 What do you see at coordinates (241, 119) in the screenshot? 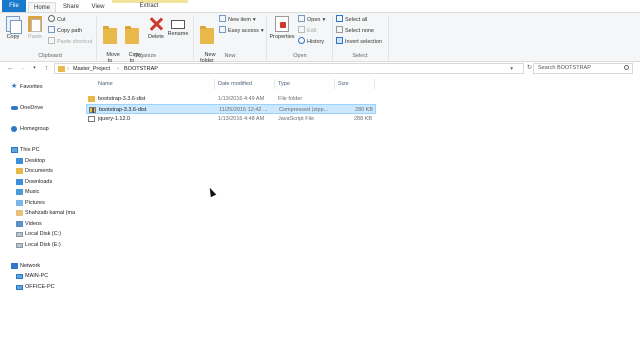
I see `file-date: 1/13/2016 4:48 AM` at bounding box center [241, 119].